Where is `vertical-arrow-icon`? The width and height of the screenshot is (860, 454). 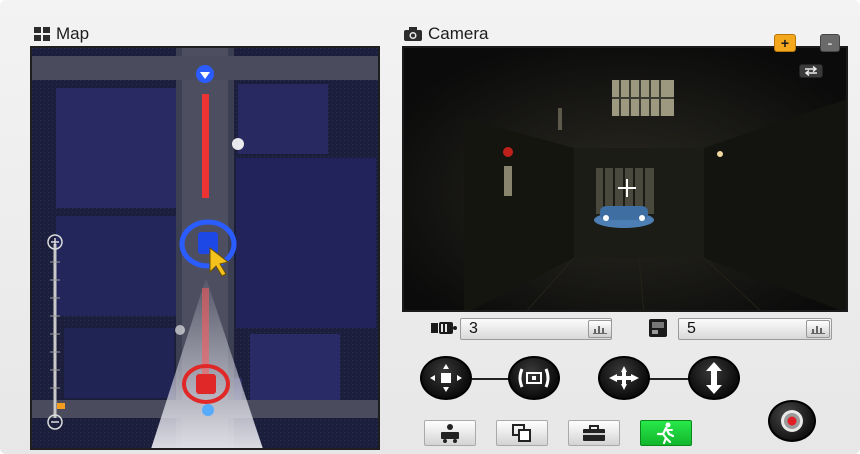 vertical-arrow-icon is located at coordinates (714, 378).